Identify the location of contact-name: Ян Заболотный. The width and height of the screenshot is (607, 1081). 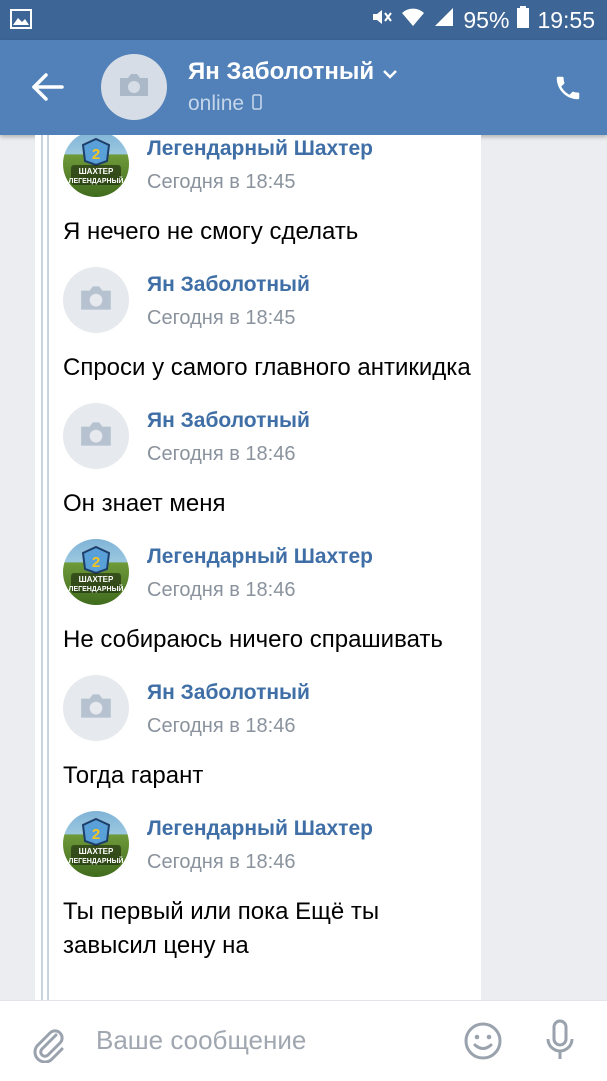
(281, 72).